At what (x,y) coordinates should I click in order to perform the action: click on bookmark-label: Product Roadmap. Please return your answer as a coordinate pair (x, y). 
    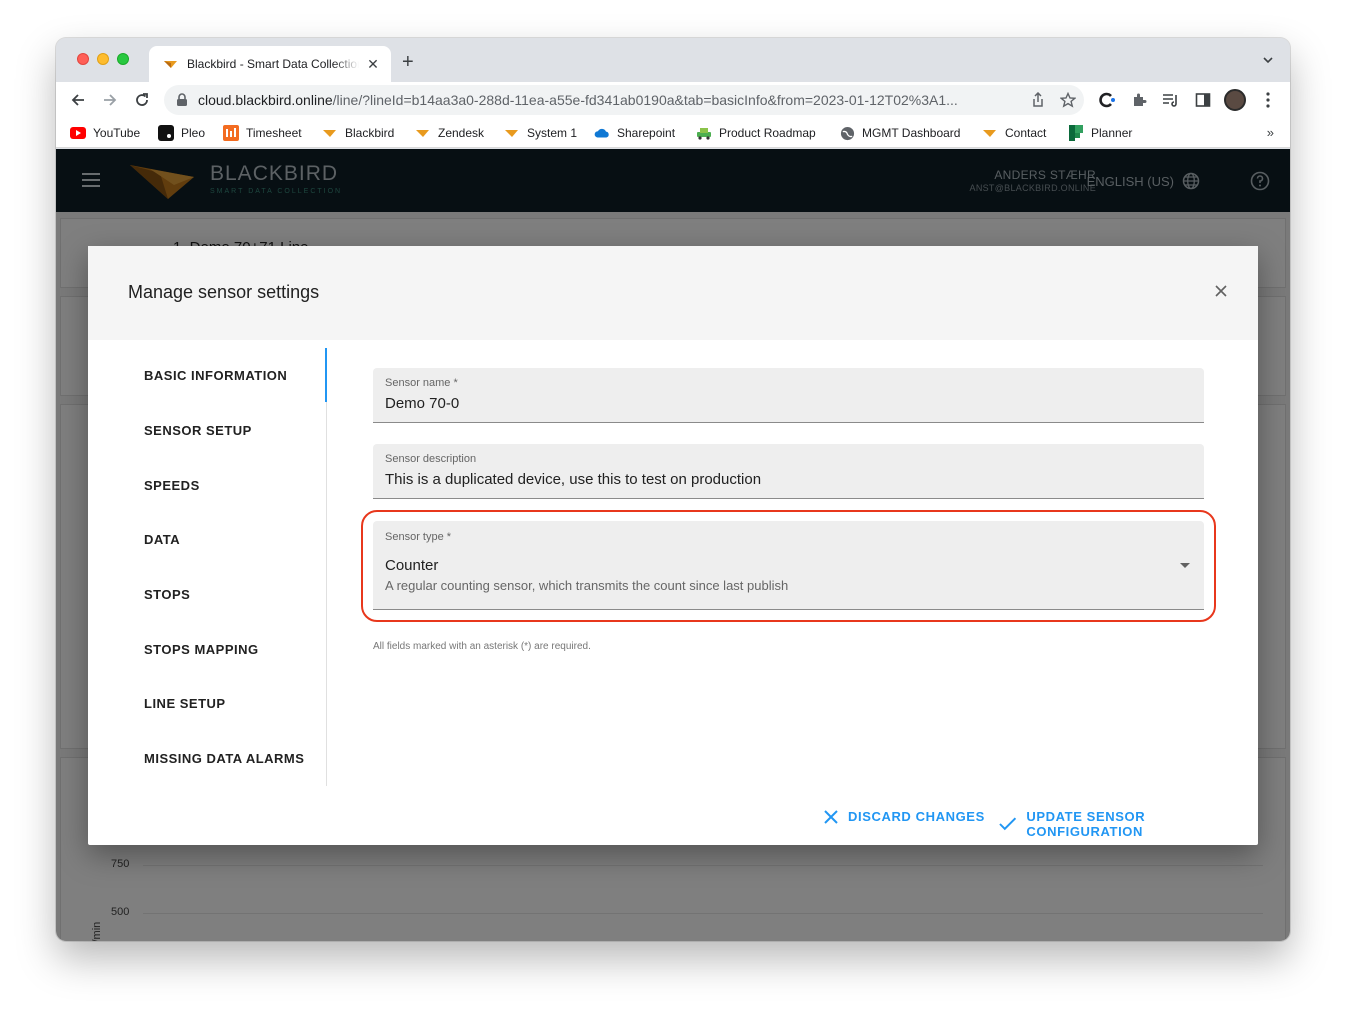
    Looking at the image, I should click on (767, 133).